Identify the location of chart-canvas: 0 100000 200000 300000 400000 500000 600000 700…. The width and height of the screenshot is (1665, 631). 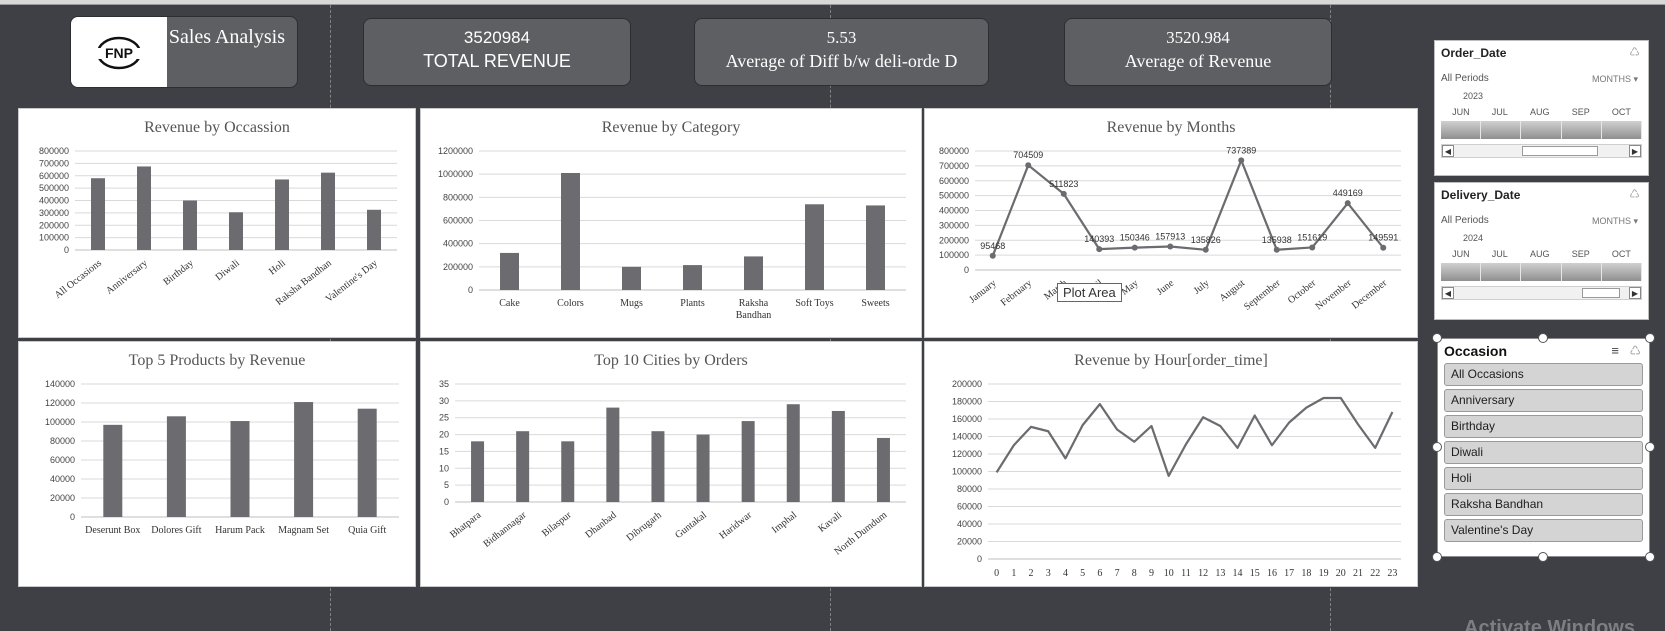
(218, 227).